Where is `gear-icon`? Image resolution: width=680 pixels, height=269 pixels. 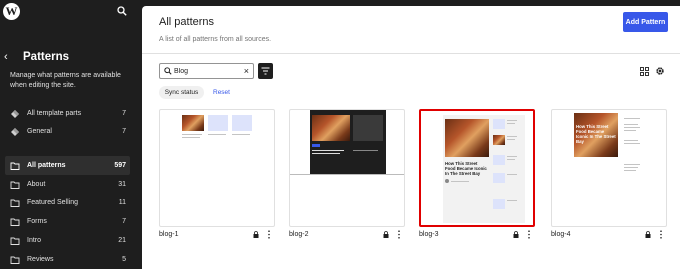
gear-icon is located at coordinates (660, 71).